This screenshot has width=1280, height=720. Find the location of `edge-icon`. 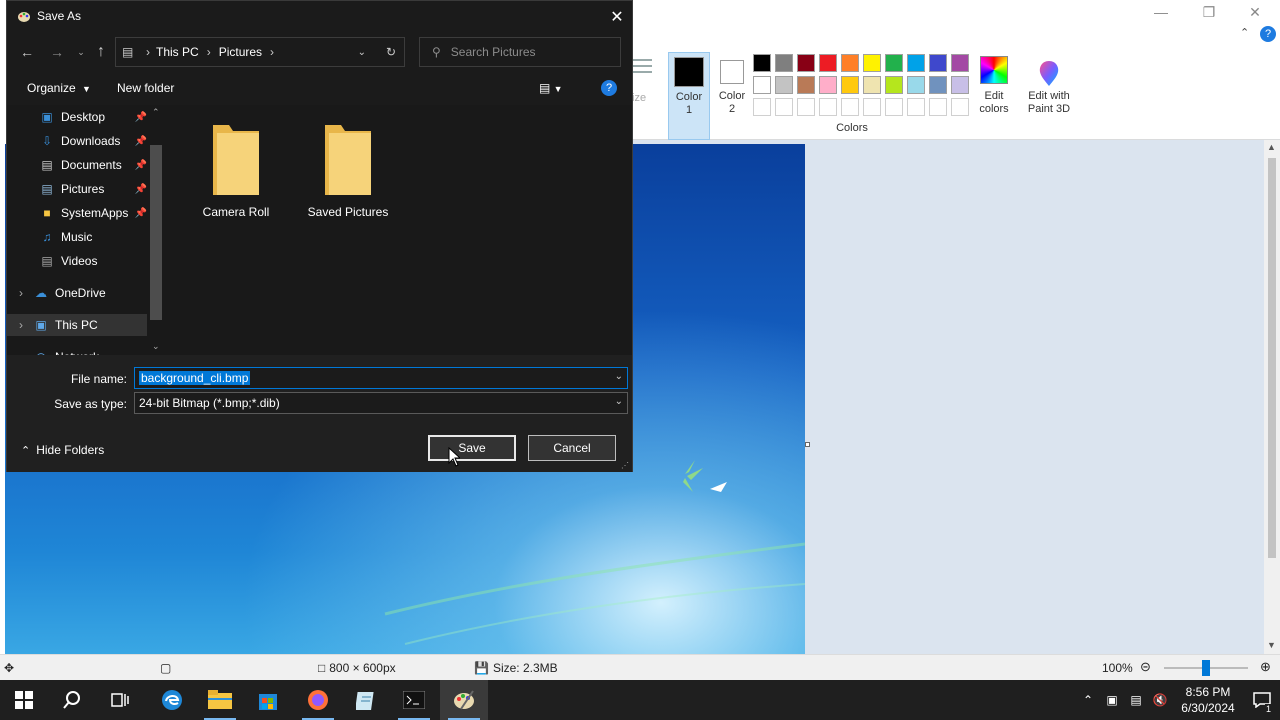

edge-icon is located at coordinates (172, 700).